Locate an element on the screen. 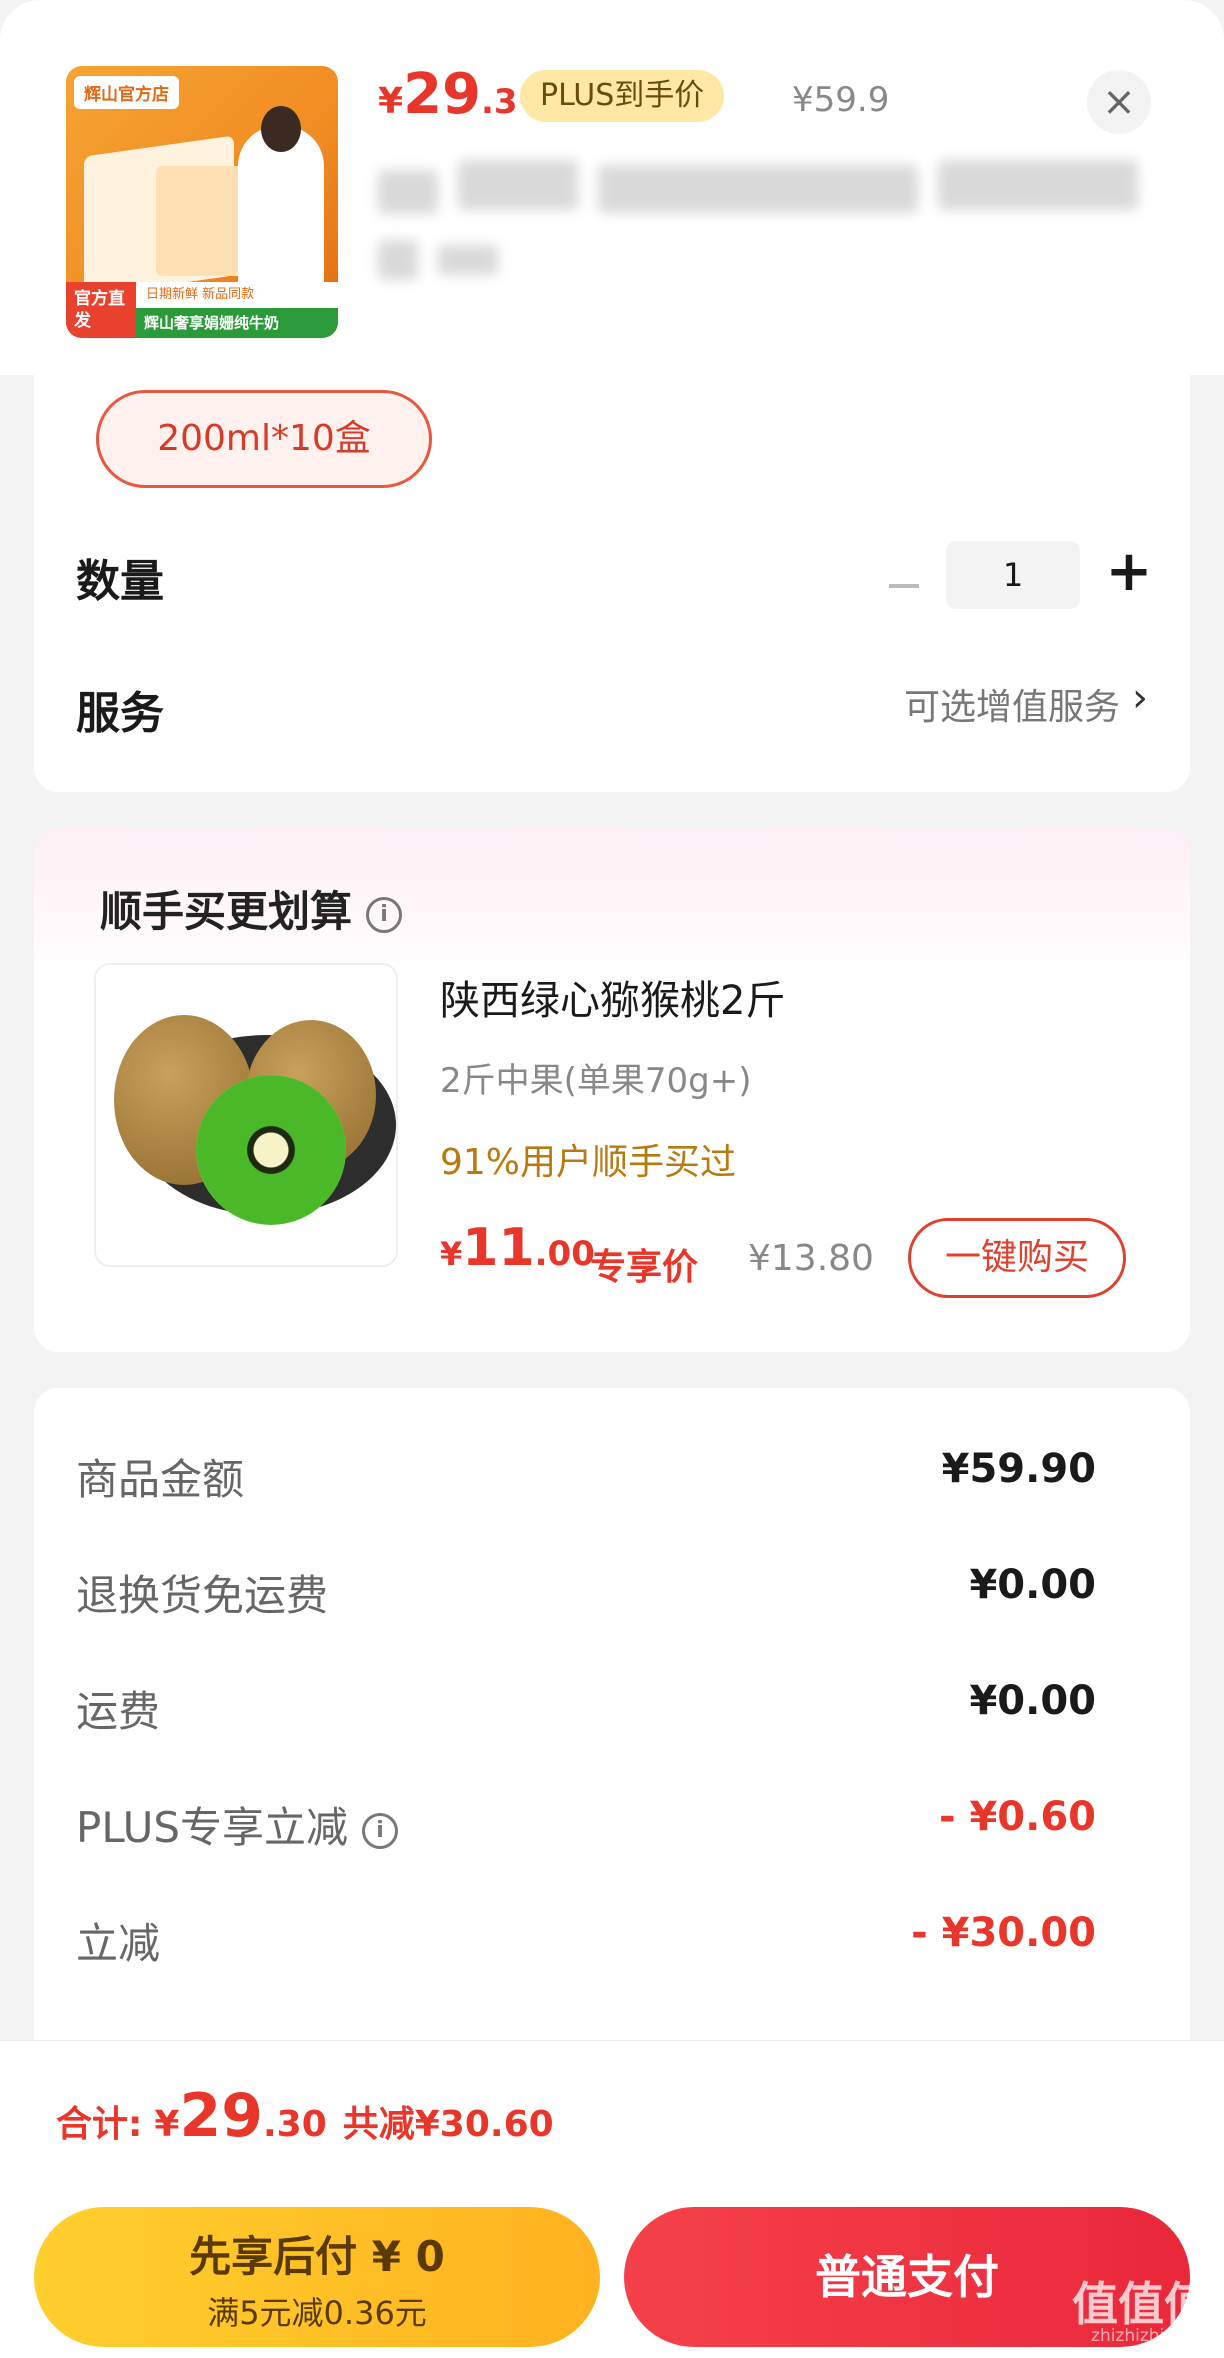 Image resolution: width=1224 pixels, height=2358 pixels. kiwi-half-graphic is located at coordinates (271, 1150).